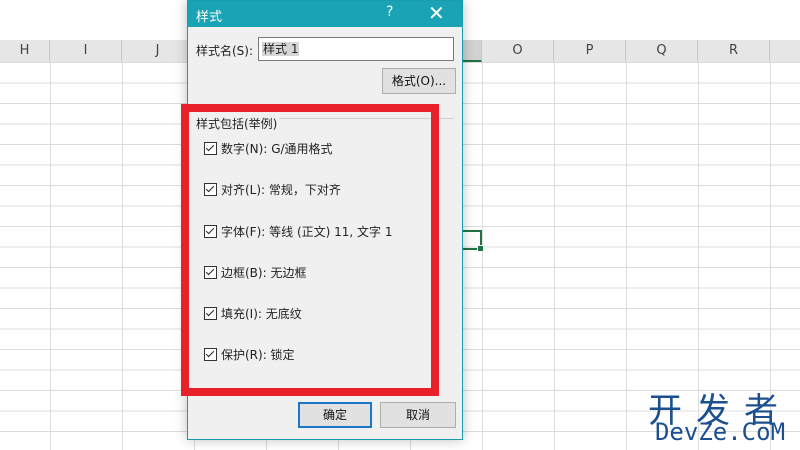  Describe the element at coordinates (325, 14) in the screenshot. I see `dialog-titlebar: 样式 ? ✕` at that location.